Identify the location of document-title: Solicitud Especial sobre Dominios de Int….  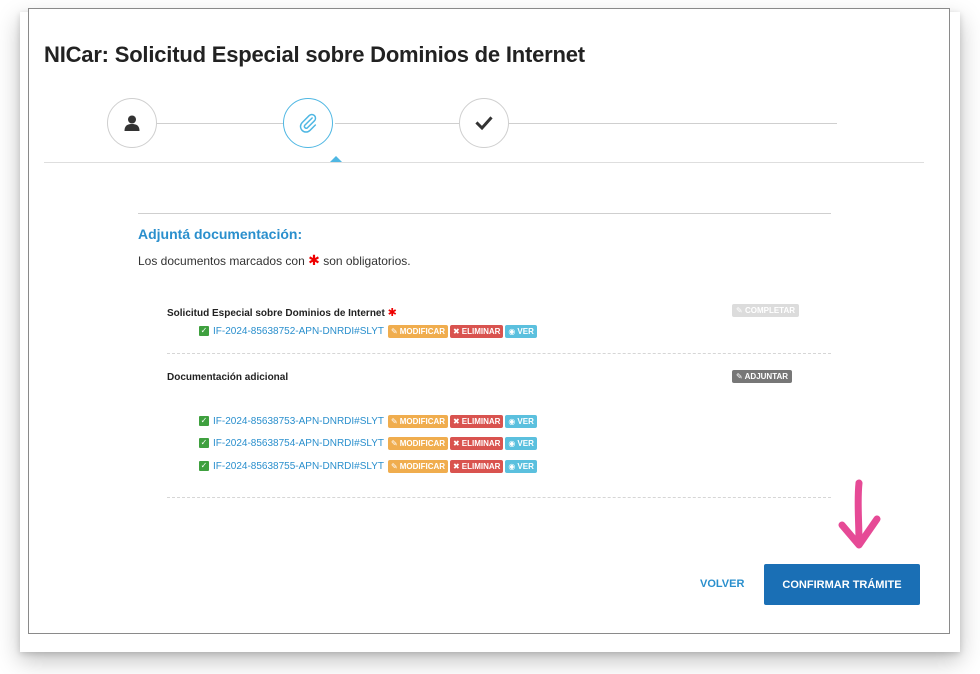
(282, 312).